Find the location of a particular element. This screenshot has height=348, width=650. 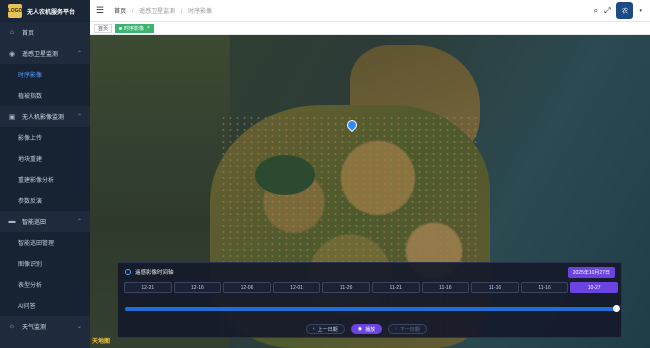

prev-label: 上一日期 is located at coordinates (327, 329).